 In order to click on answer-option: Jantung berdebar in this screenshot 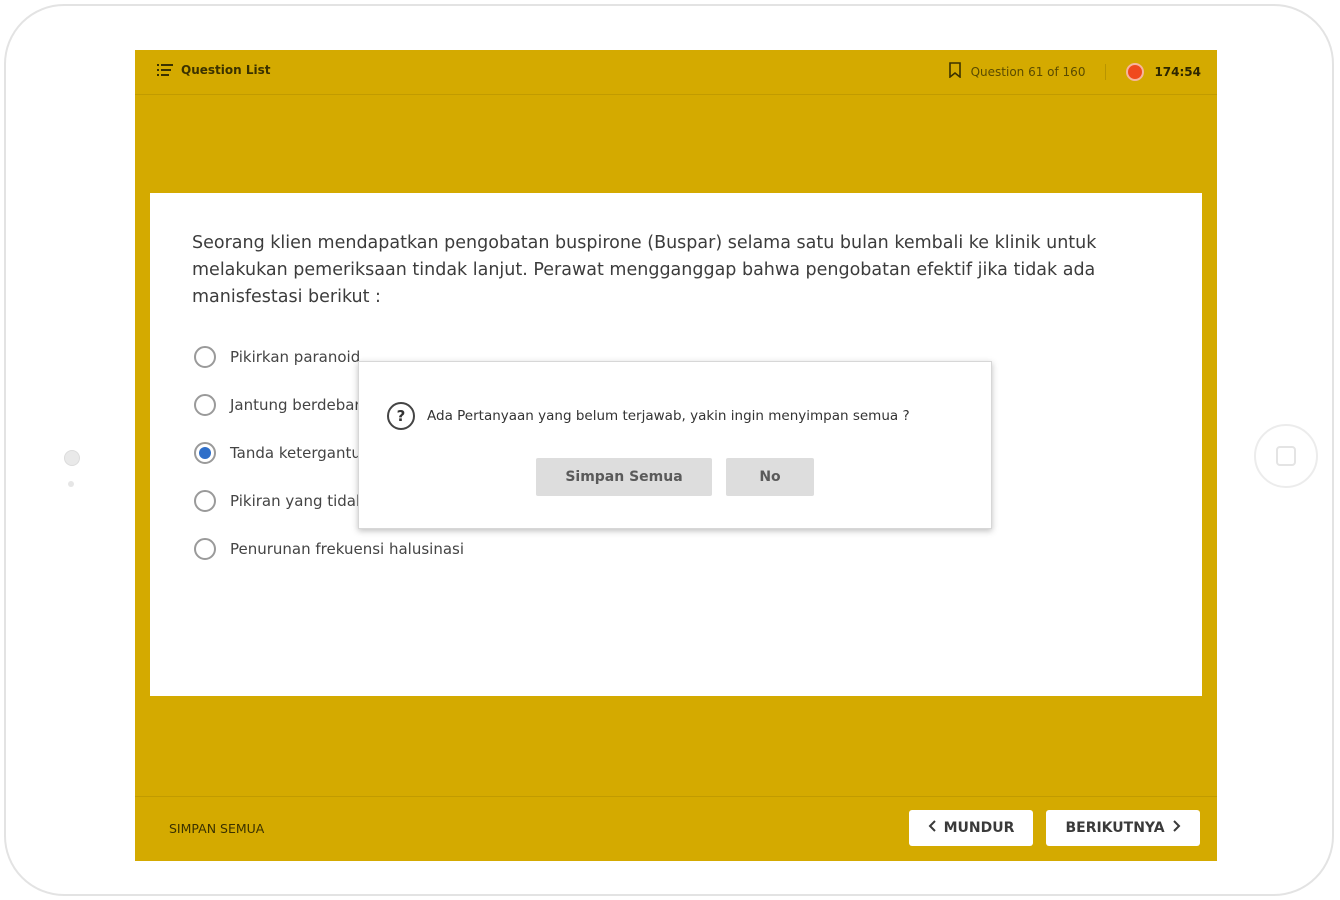, I will do `click(277, 405)`.